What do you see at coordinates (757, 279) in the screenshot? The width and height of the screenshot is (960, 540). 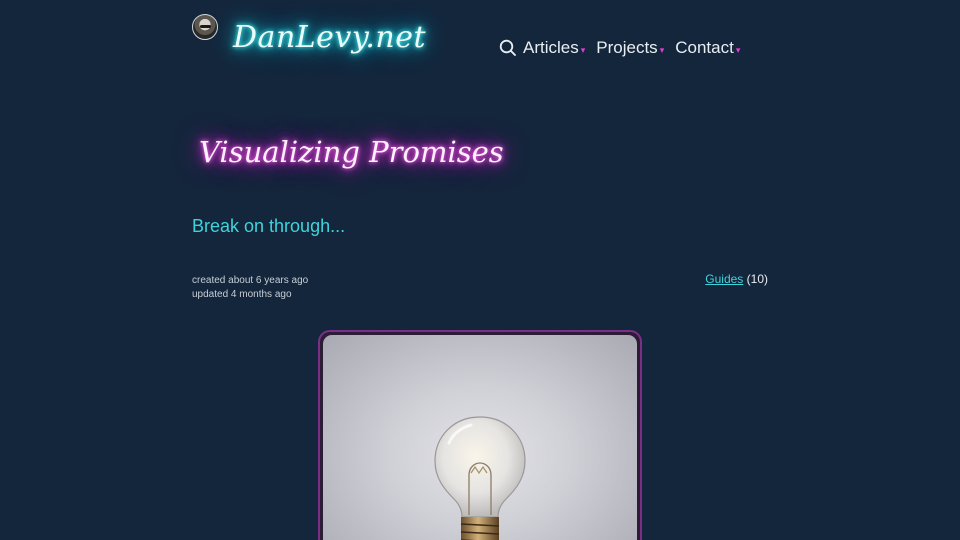 I see `category-count: (10)` at bounding box center [757, 279].